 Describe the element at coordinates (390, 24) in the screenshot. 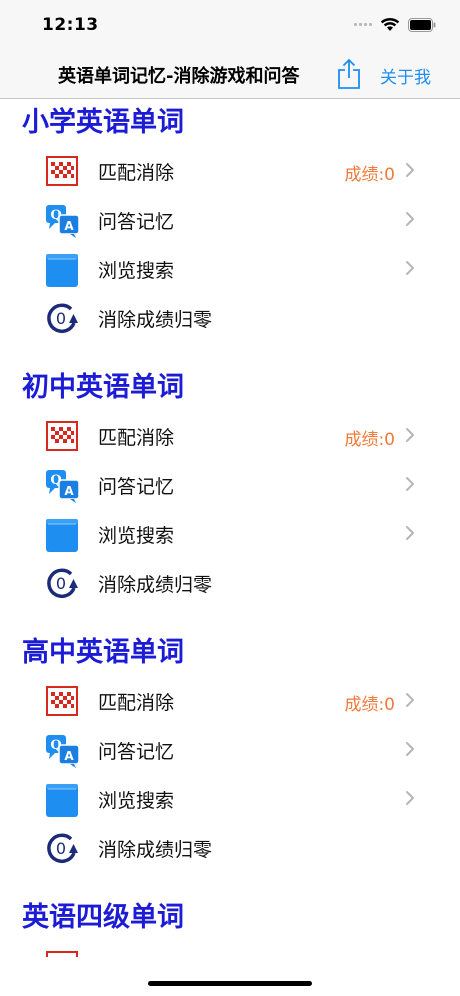

I see `wifi-icon` at that location.